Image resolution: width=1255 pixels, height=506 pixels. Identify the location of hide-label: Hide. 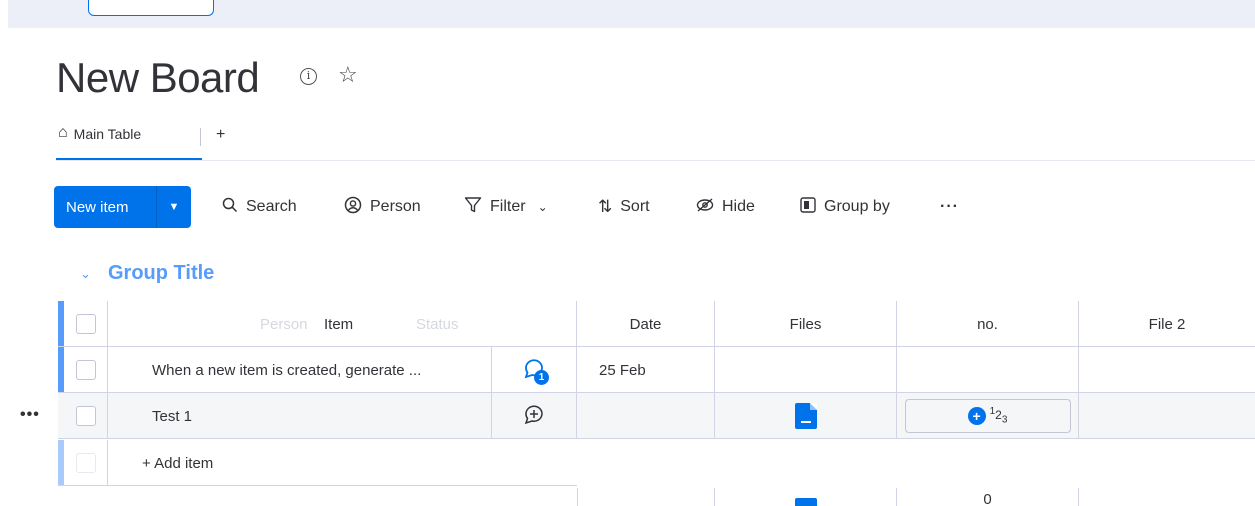
(738, 206).